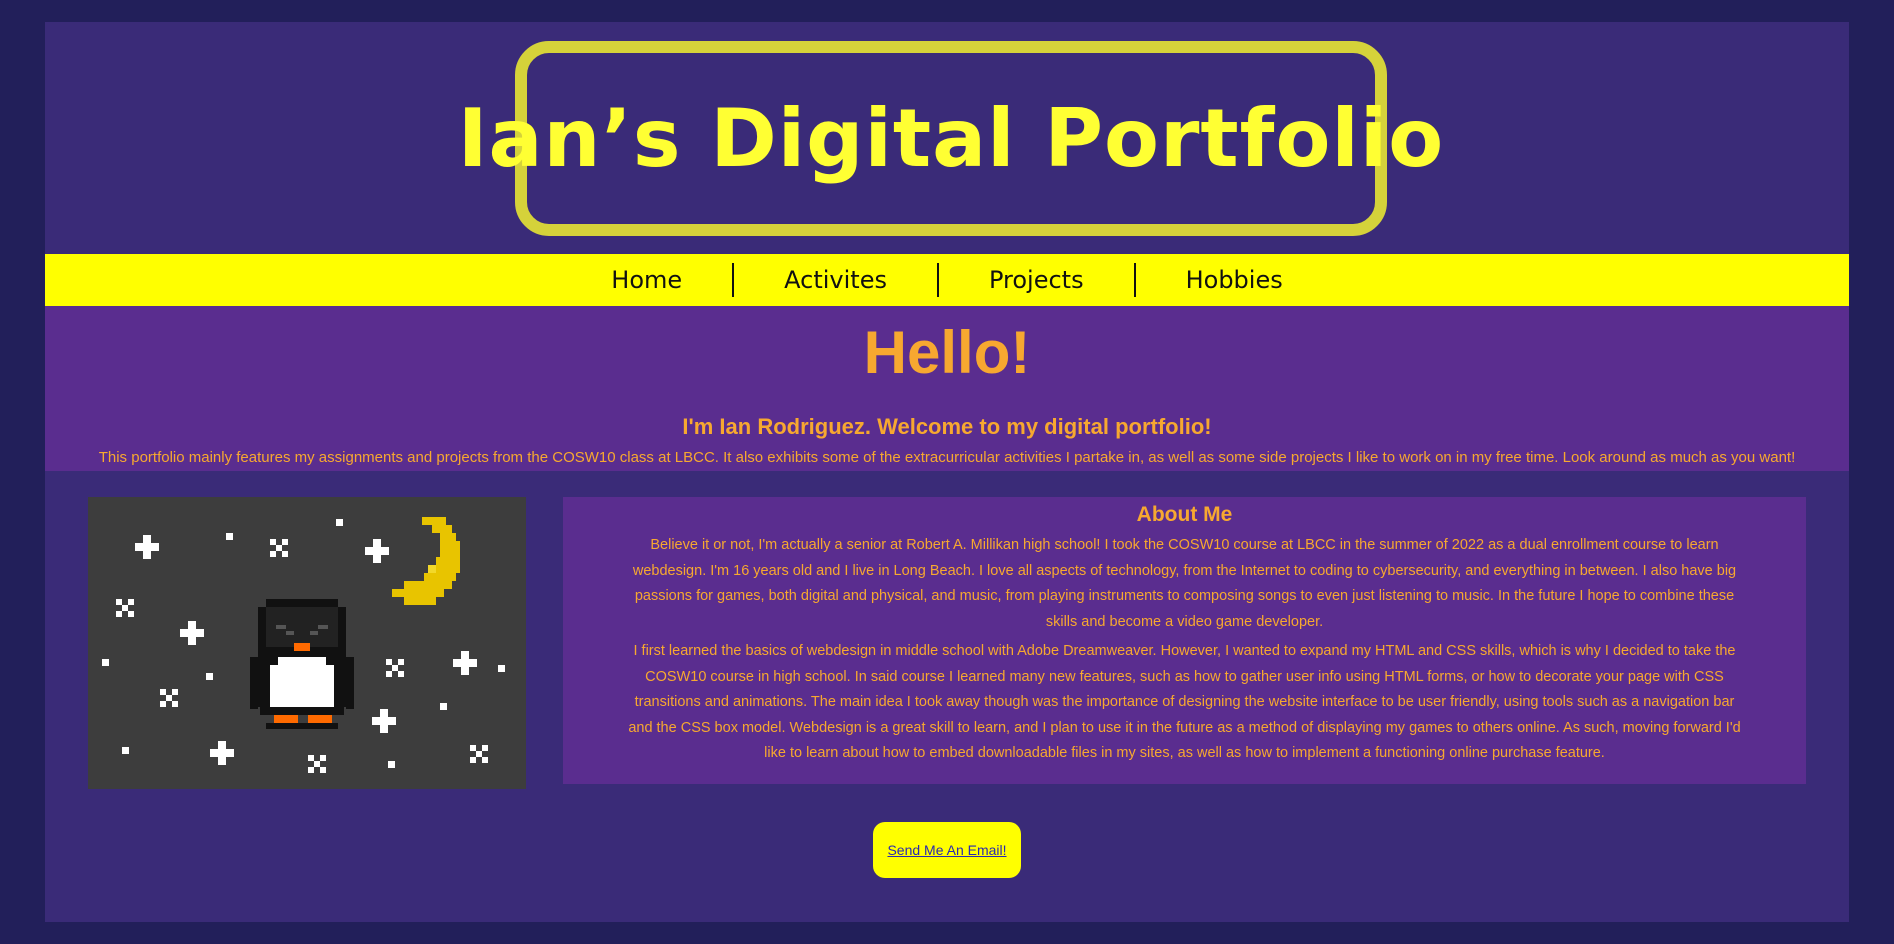 This screenshot has width=1894, height=944. I want to click on send-email-button: Send Me An Email!, so click(947, 850).